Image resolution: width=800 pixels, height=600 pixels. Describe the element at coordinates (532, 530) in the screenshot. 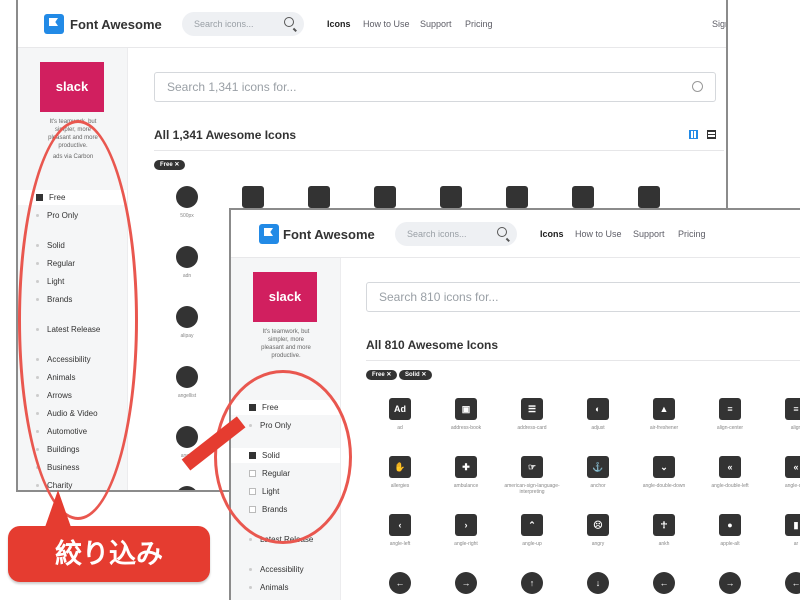

I see `icon-cell: ⌃ angle-up` at that location.